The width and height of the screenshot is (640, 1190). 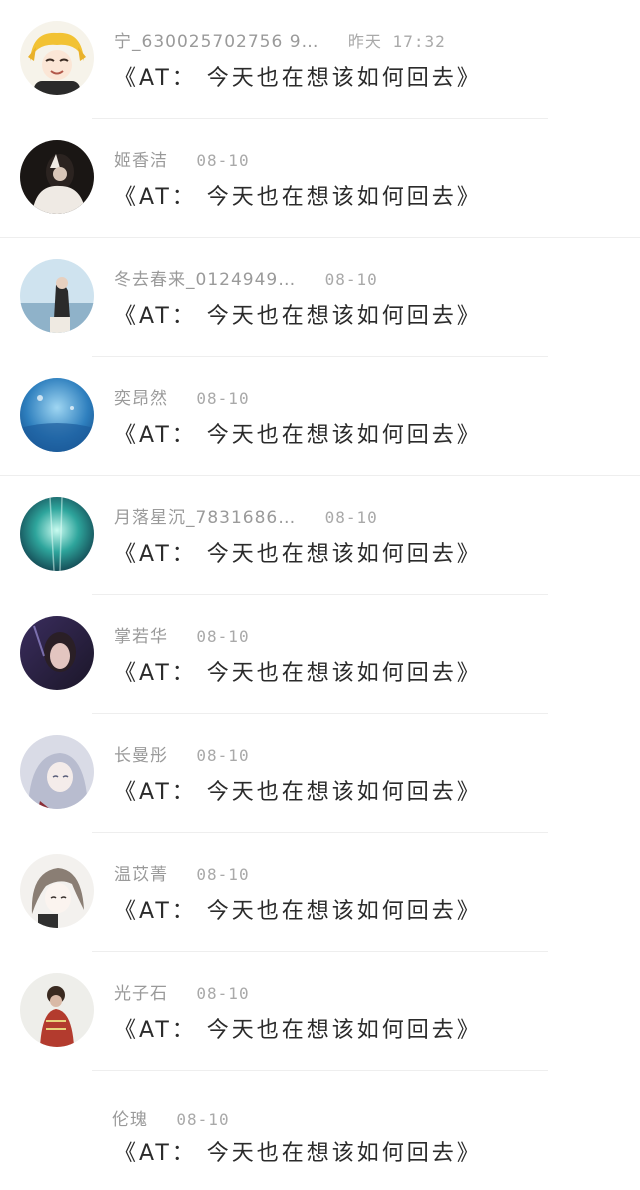 What do you see at coordinates (320, 297) in the screenshot?
I see `message-row: 冬去春来_0124949… 08-10 《AT： 今天也在想该如何回去》` at bounding box center [320, 297].